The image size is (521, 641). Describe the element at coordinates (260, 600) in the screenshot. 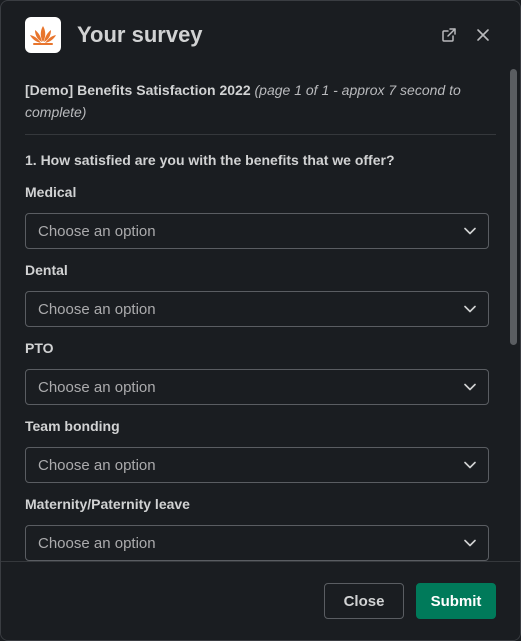

I see `modal-footer: Close Submit` at that location.